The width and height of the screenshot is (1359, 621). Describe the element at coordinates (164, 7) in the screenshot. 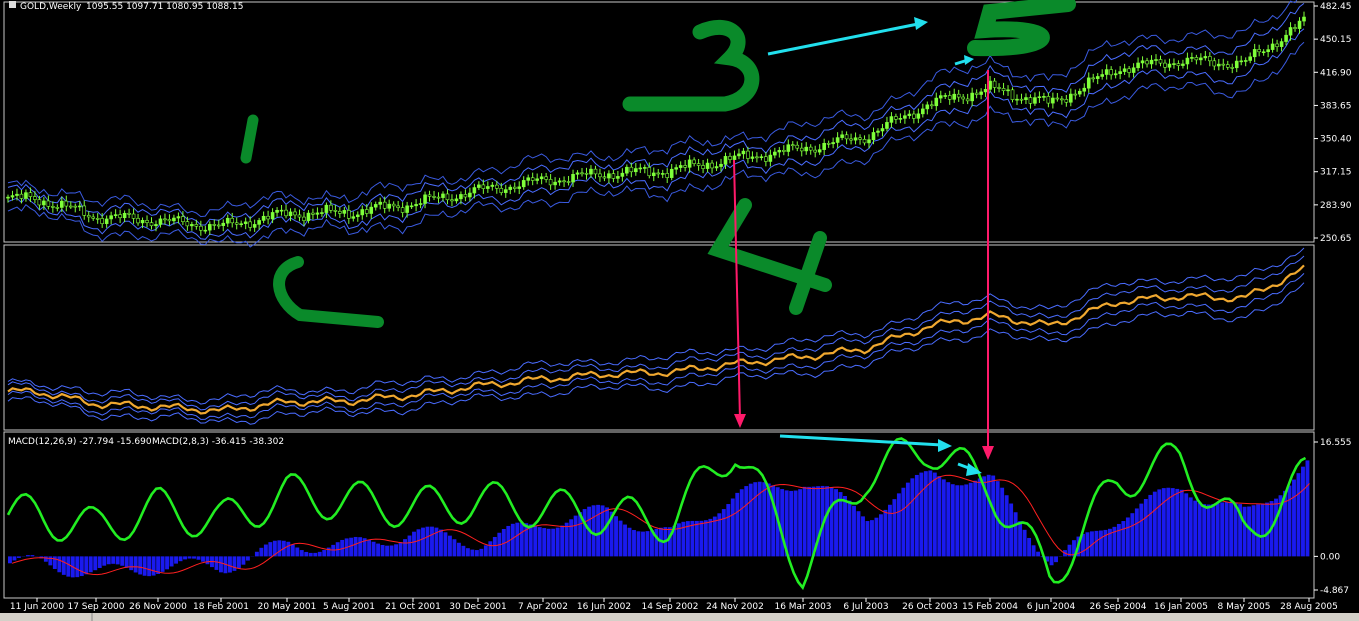

I see `ohlc-values: 1095.55 1097.71 1080.95 1088.15` at that location.